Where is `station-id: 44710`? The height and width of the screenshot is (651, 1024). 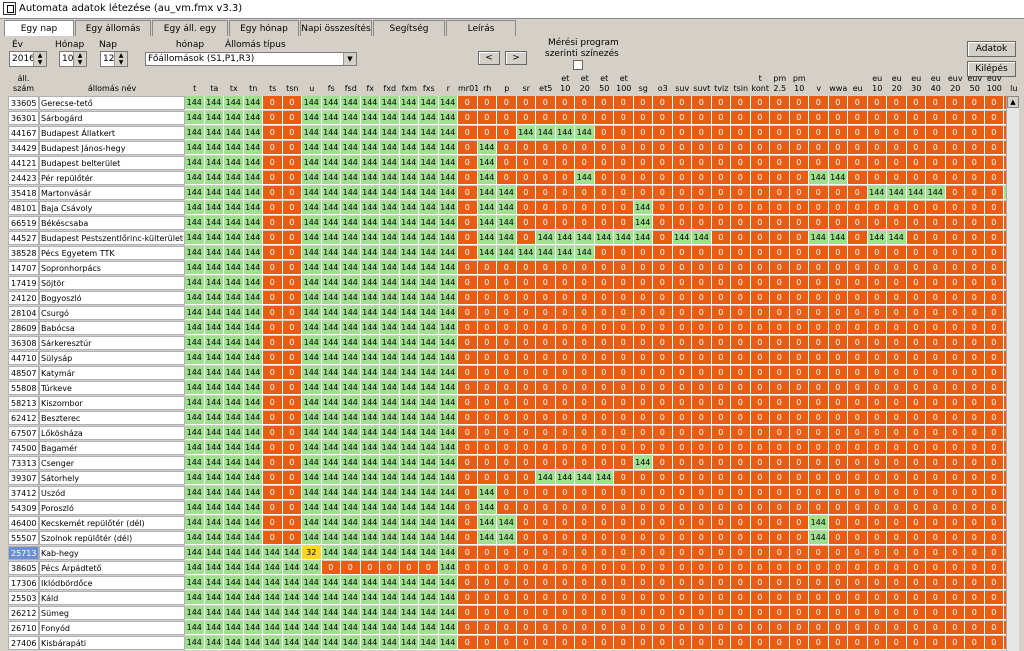 station-id: 44710 is located at coordinates (23, 358).